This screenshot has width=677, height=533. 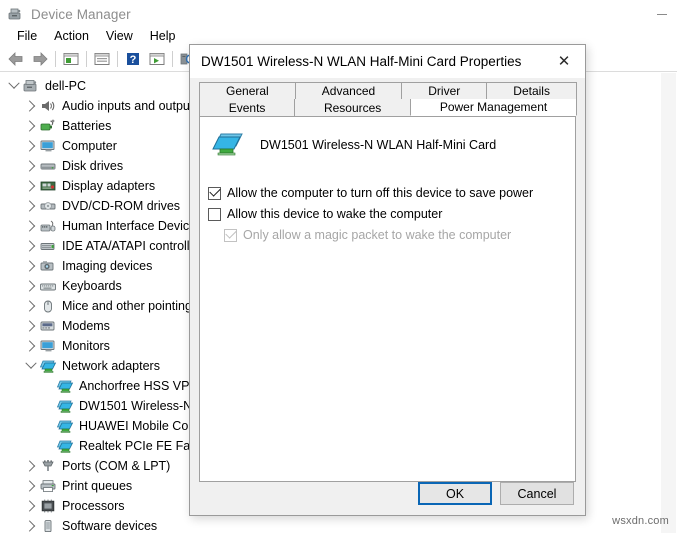 I want to click on tree-item-label: Display adapters, so click(x=109, y=186).